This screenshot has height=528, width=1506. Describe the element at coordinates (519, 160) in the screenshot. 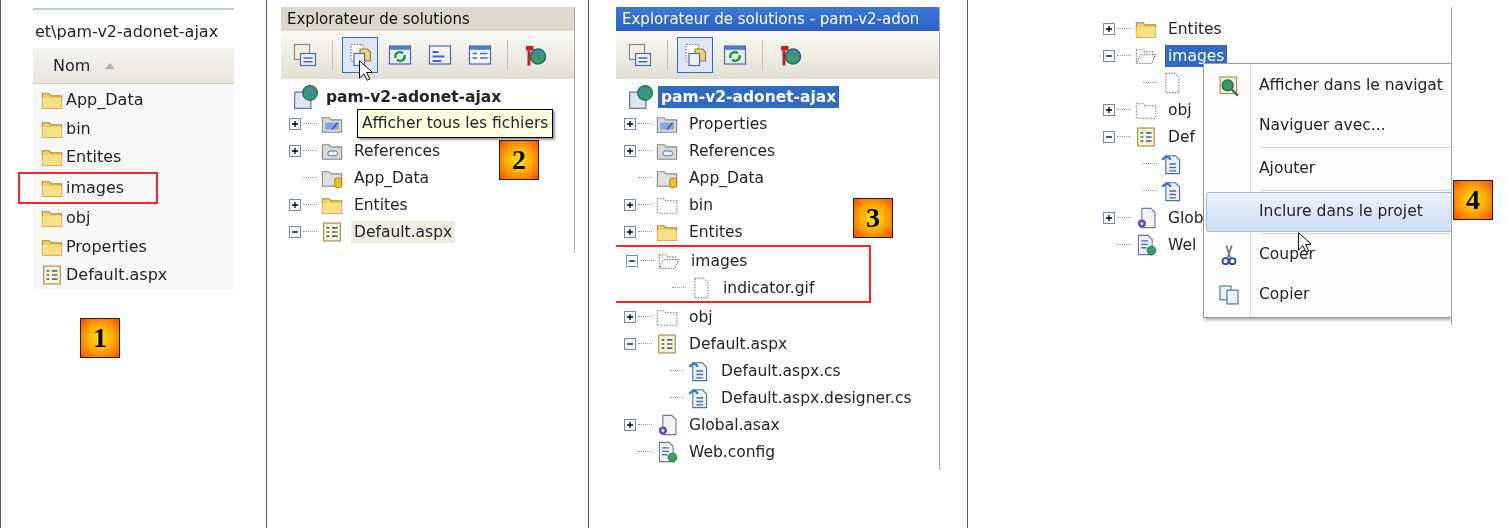

I see `step-number-badge: 2` at that location.